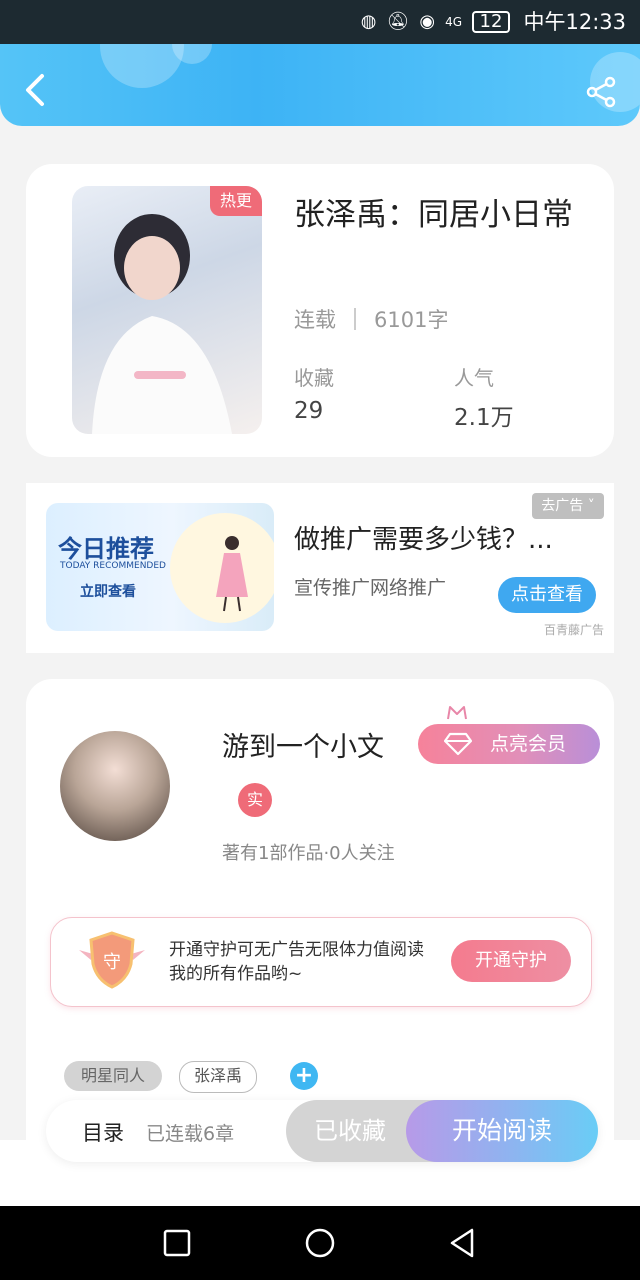 This screenshot has width=640, height=1280. Describe the element at coordinates (568, 506) in the screenshot. I see `remove-ad-button: 去广告 ˅` at that location.